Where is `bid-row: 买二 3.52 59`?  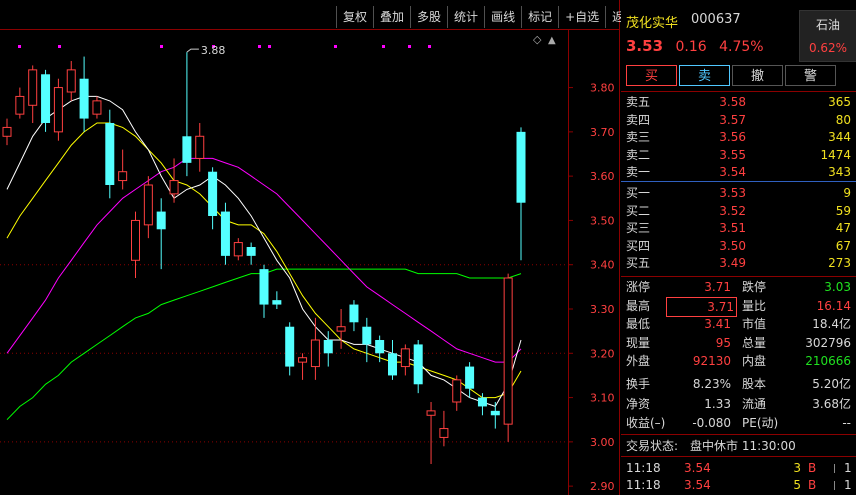 bid-row: 买二 3.52 59 is located at coordinates (738, 211).